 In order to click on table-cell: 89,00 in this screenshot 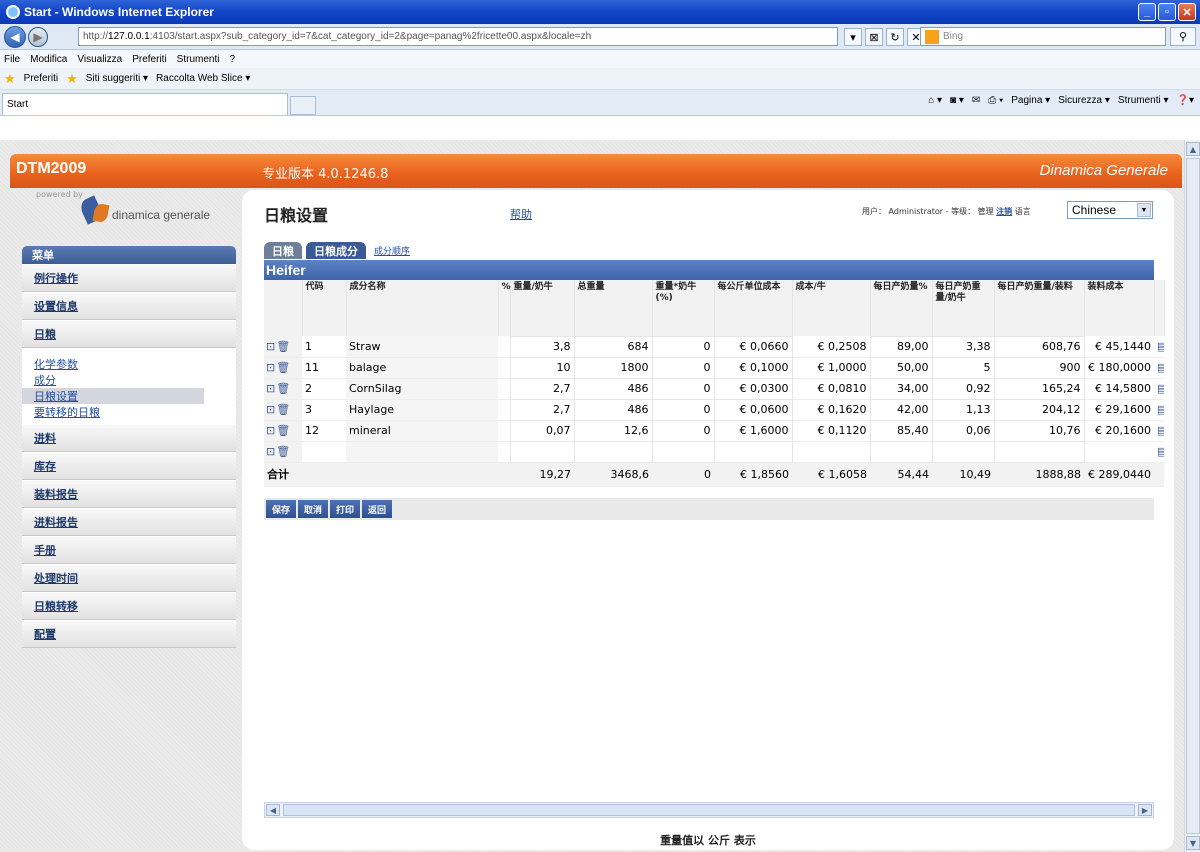, I will do `click(901, 346)`.